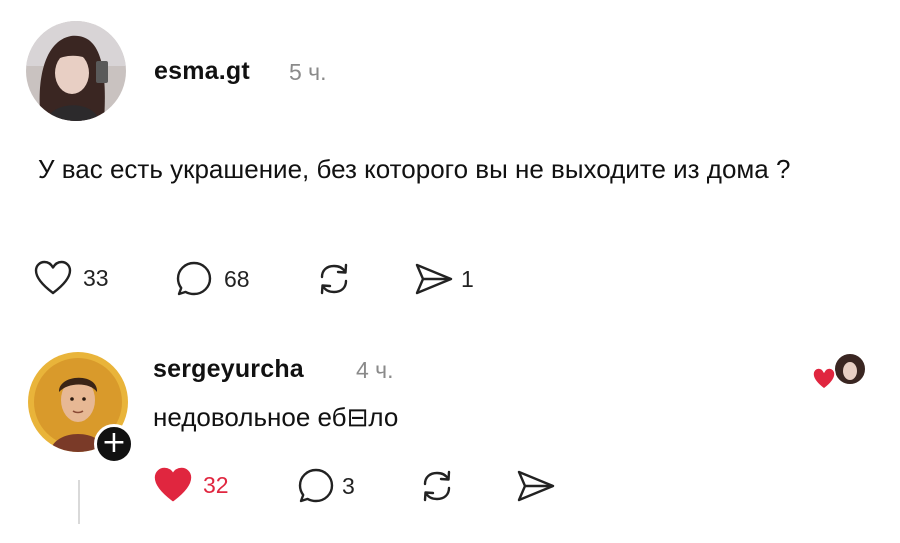 The image size is (900, 543). What do you see at coordinates (202, 71) in the screenshot?
I see `post-username: esma.gt` at bounding box center [202, 71].